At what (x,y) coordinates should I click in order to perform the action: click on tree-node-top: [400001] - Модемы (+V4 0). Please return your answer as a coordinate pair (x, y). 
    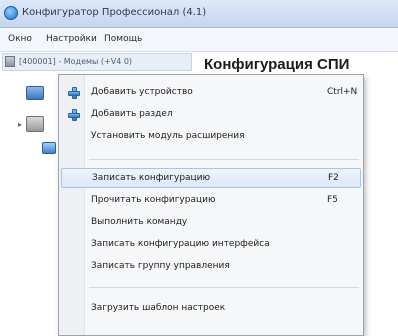
    Looking at the image, I should click on (97, 62).